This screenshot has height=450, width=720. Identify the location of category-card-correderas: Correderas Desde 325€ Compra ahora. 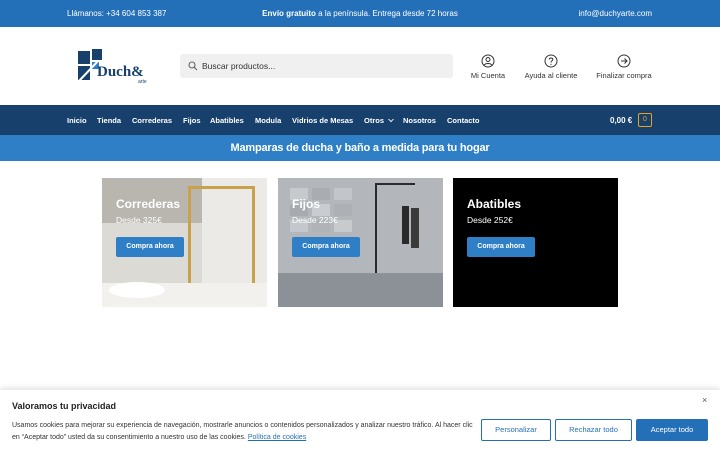
(184, 242).